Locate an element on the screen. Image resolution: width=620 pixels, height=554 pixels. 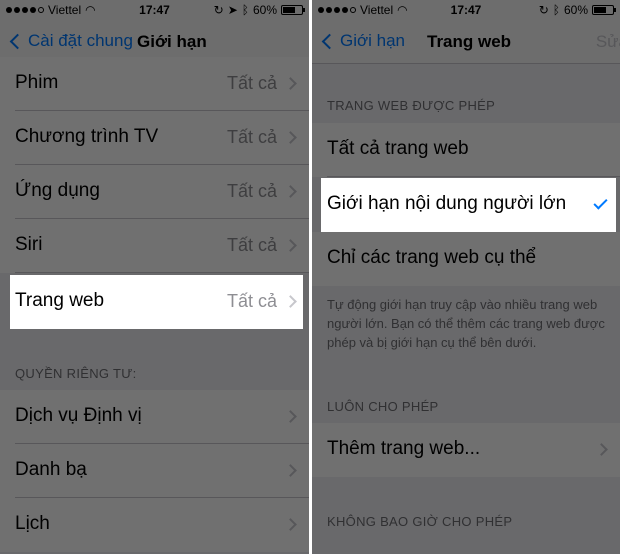
row-label: Trang web is located at coordinates (60, 300).